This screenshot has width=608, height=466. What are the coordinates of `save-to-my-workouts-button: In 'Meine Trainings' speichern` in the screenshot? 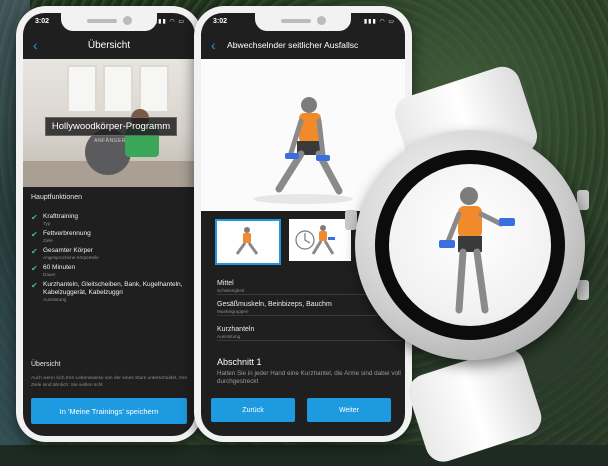 It's located at (109, 411).